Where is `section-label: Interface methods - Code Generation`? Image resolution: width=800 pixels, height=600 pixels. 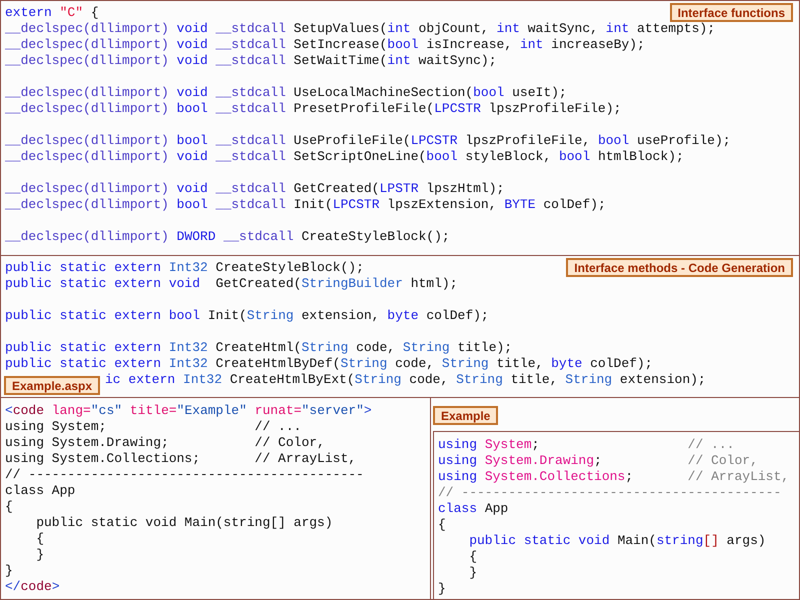 section-label: Interface methods - Code Generation is located at coordinates (679, 267).